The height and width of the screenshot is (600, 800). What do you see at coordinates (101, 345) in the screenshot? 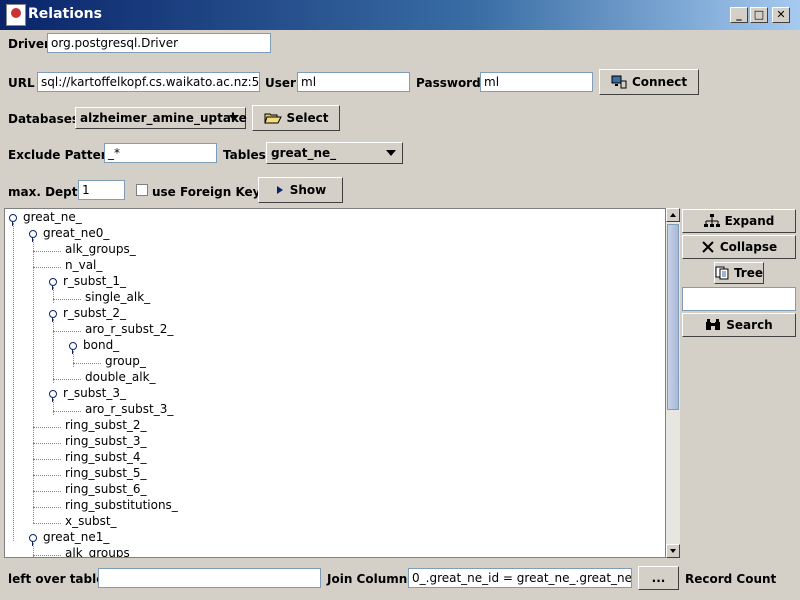
I see `tree-node-label: bond_` at bounding box center [101, 345].